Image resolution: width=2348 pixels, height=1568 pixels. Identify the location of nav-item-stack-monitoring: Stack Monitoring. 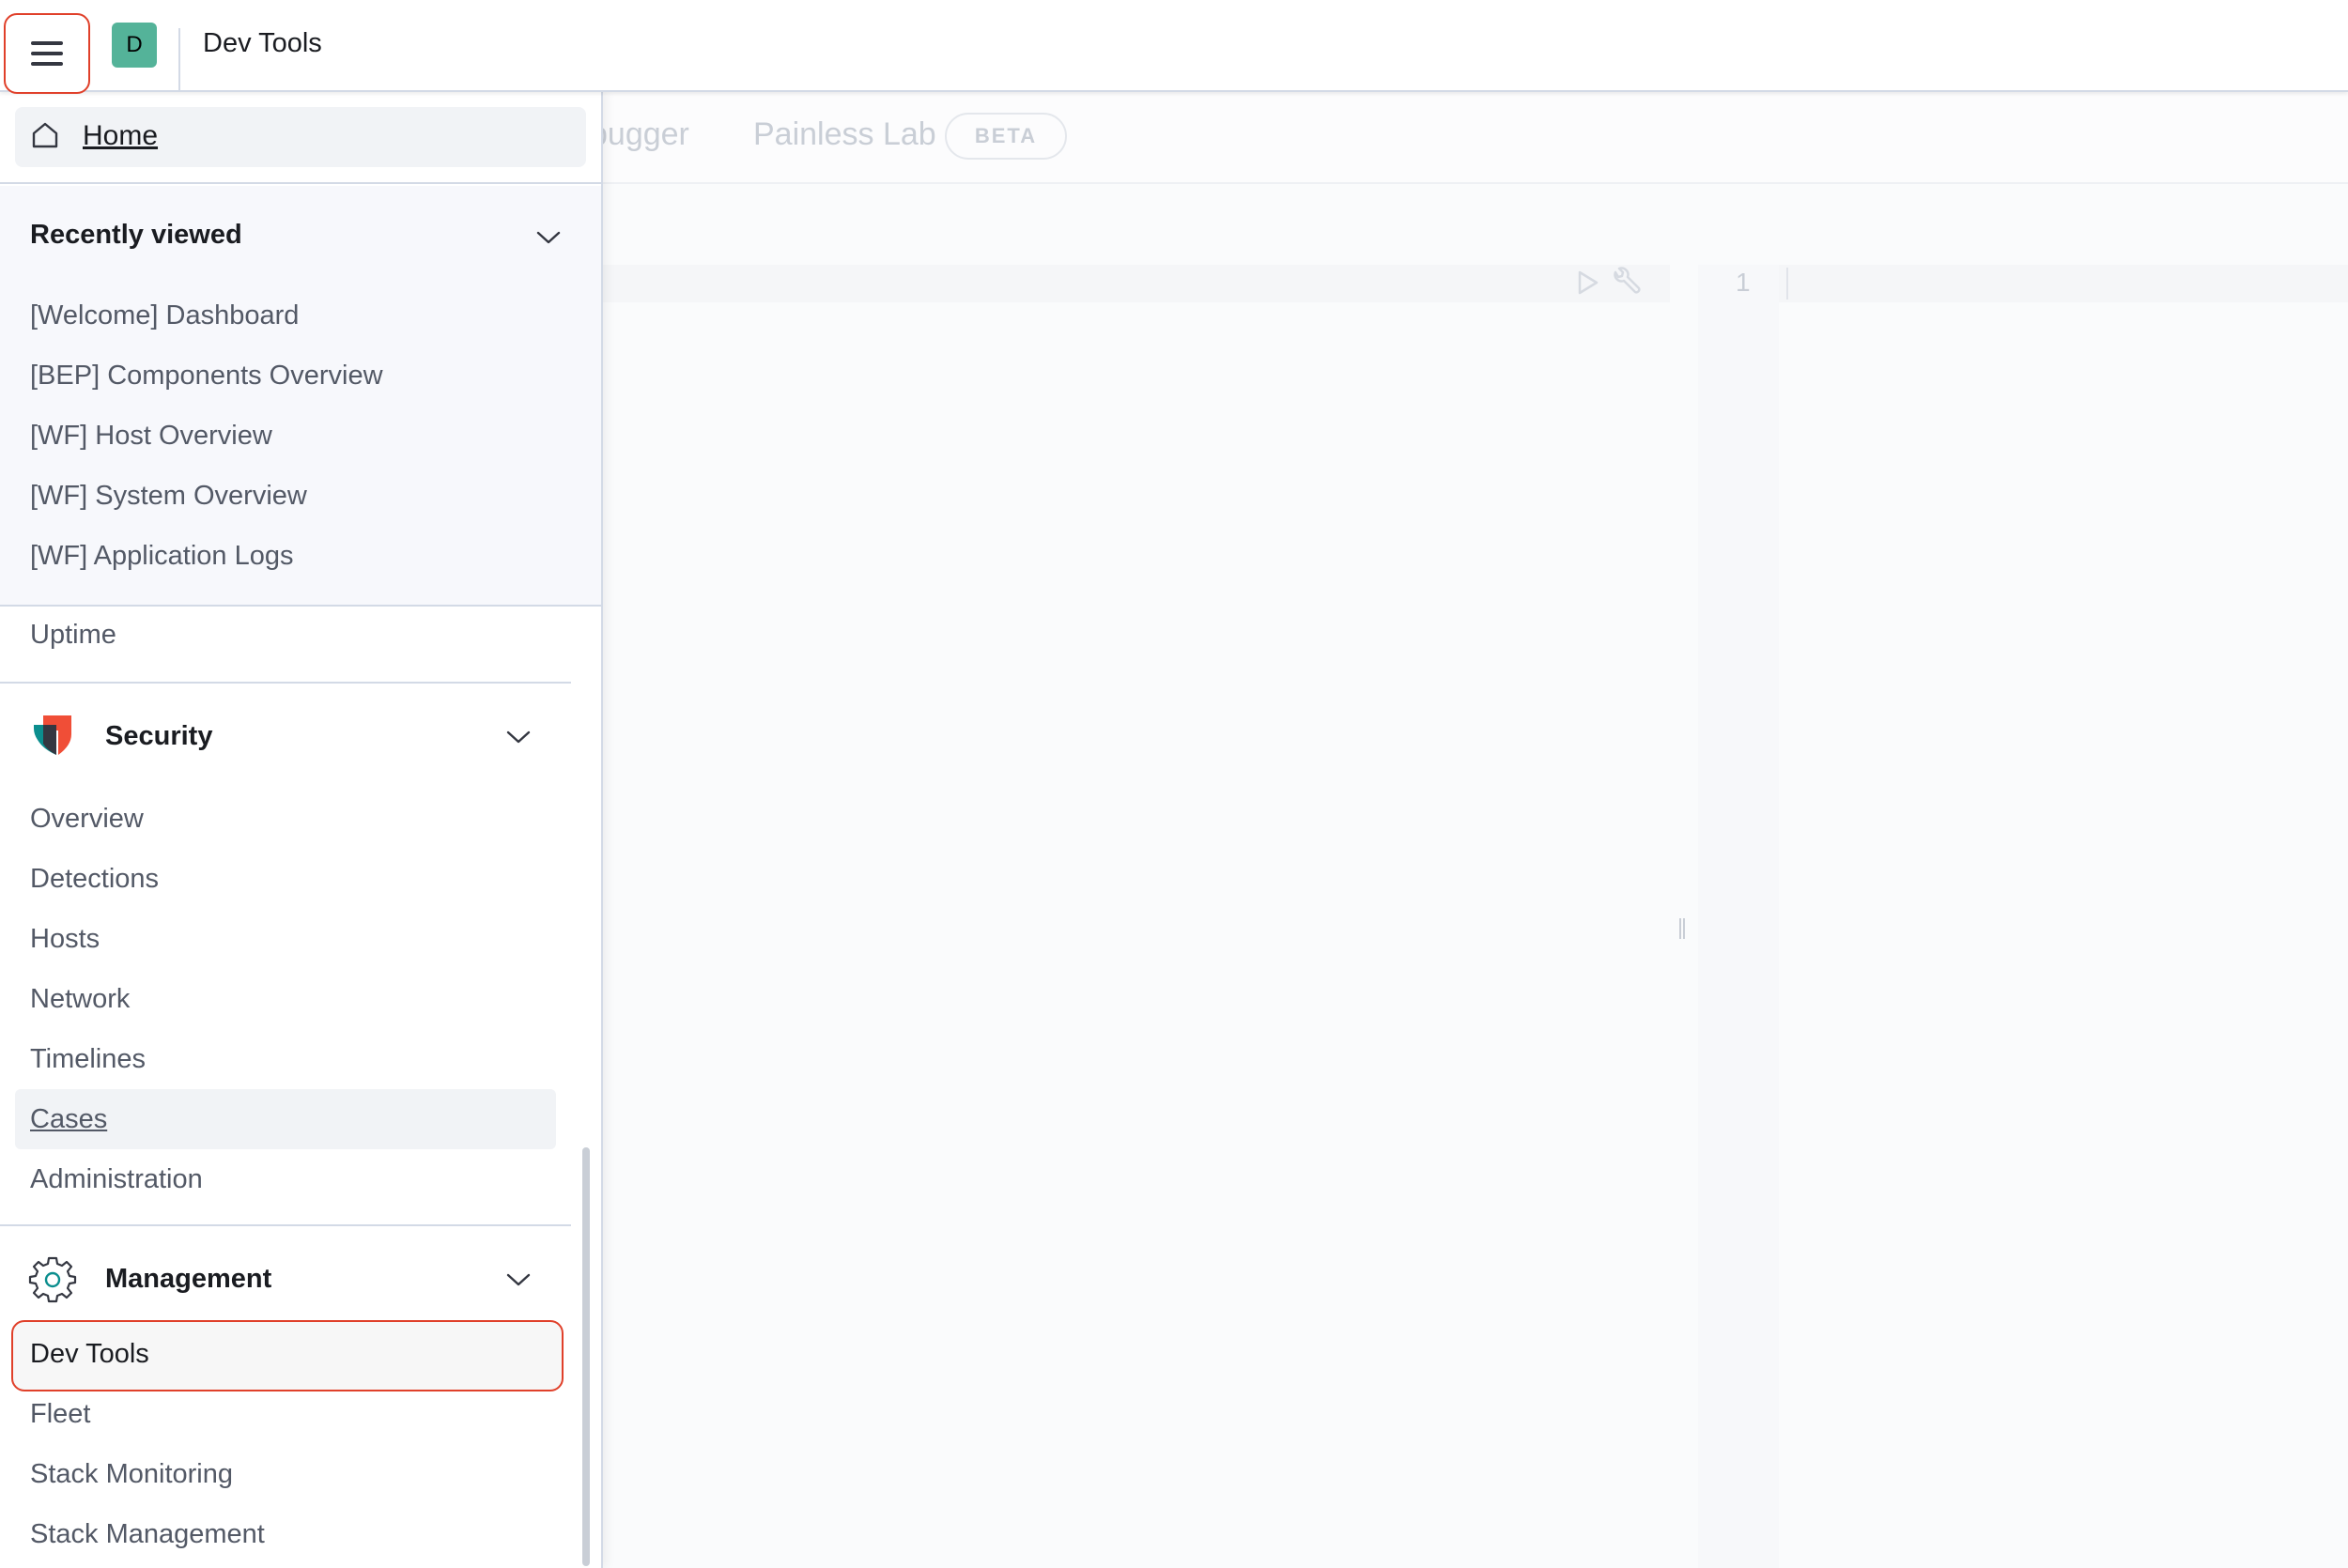
(131, 1475).